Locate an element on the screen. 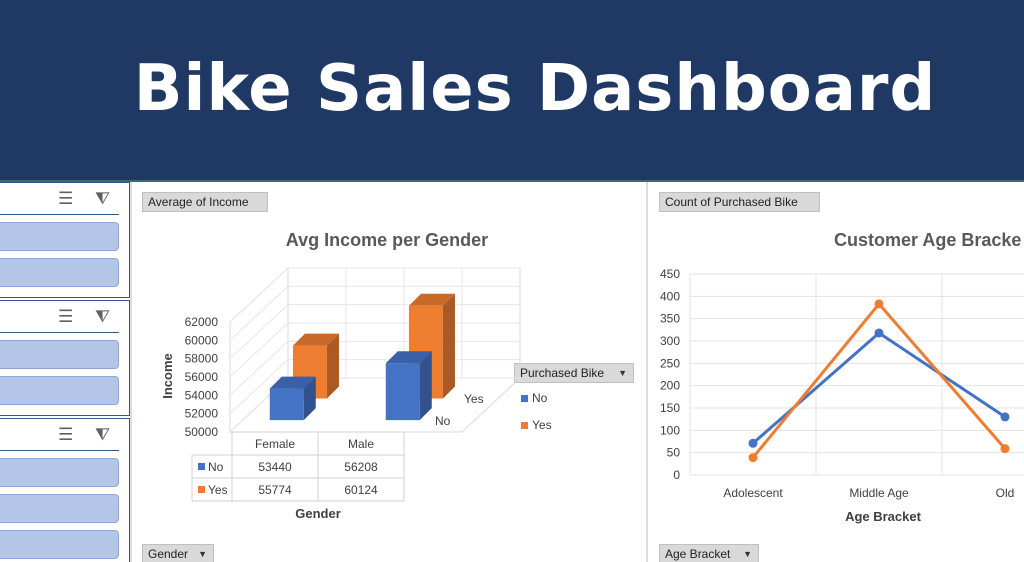  line-series-yes is located at coordinates (879, 380).